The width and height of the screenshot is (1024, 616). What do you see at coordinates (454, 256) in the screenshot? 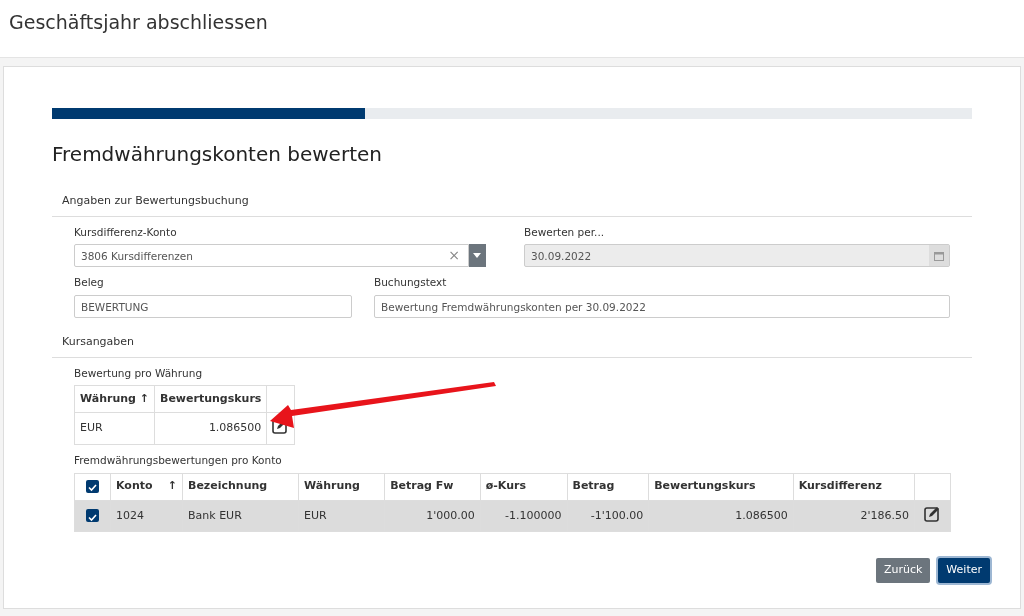
I see `clear-icon: ×` at bounding box center [454, 256].